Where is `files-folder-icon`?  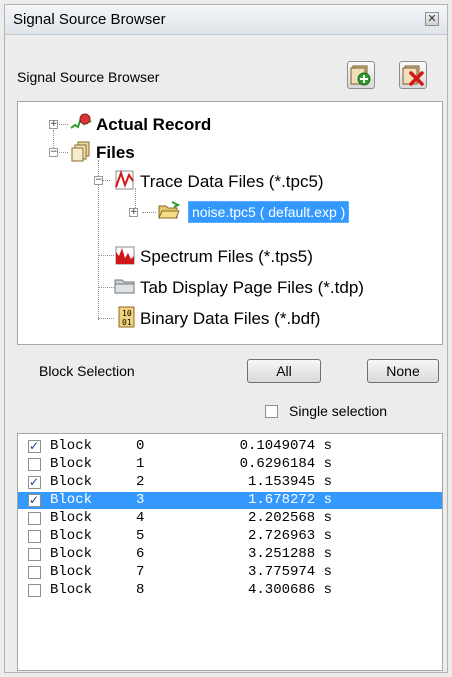
files-folder-icon is located at coordinates (80, 151).